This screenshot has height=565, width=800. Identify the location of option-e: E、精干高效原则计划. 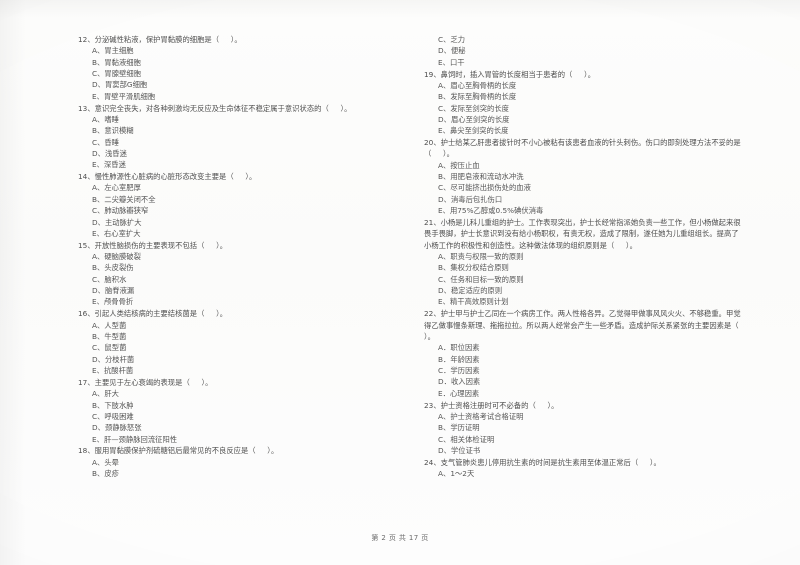
(473, 302).